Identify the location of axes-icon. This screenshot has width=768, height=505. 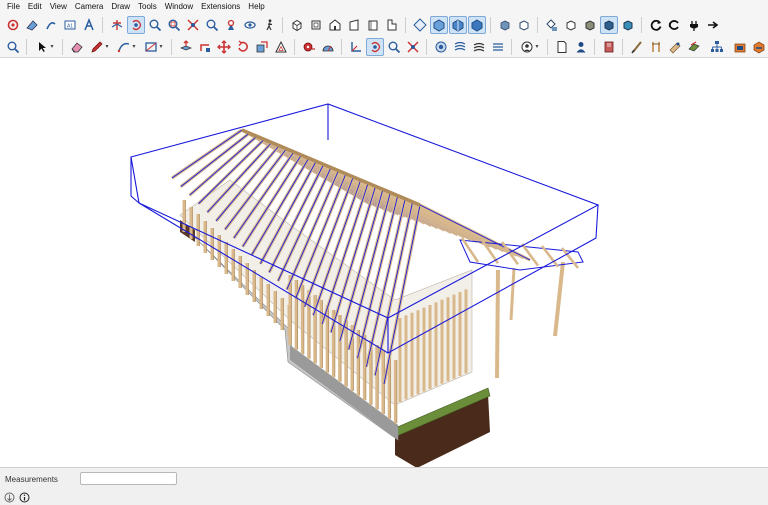
(356, 47).